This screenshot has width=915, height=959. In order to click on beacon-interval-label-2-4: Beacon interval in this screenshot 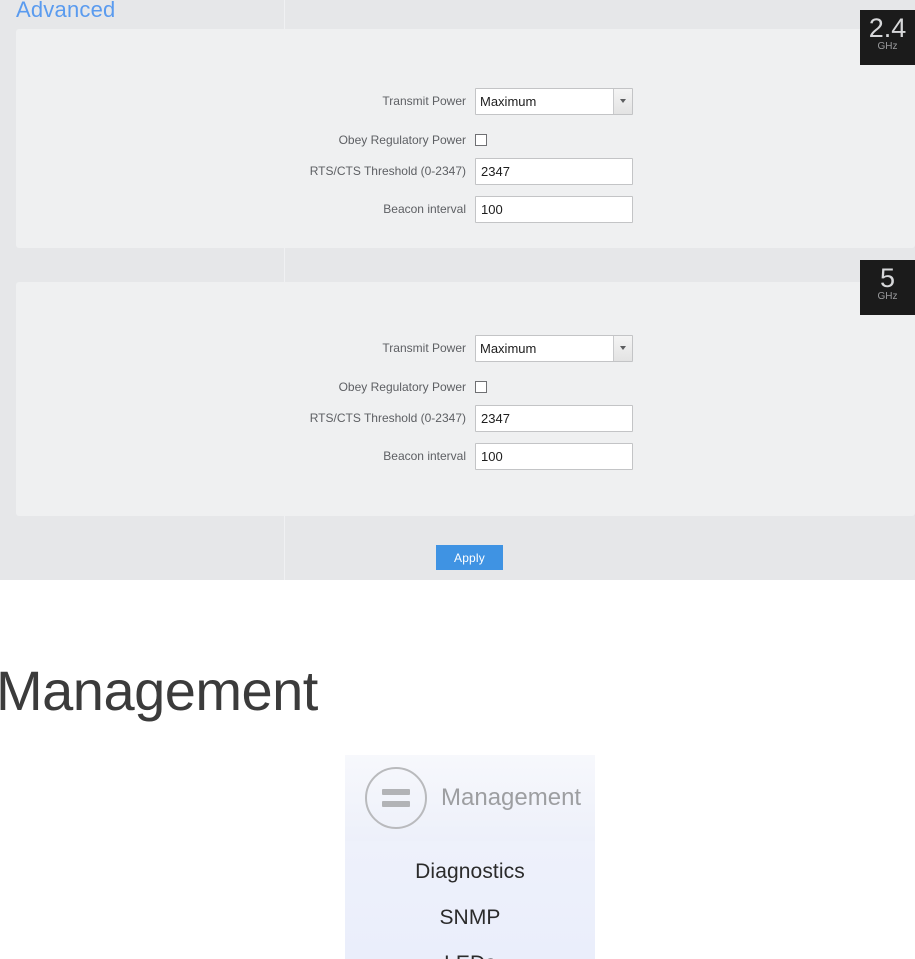, I will do `click(424, 209)`.